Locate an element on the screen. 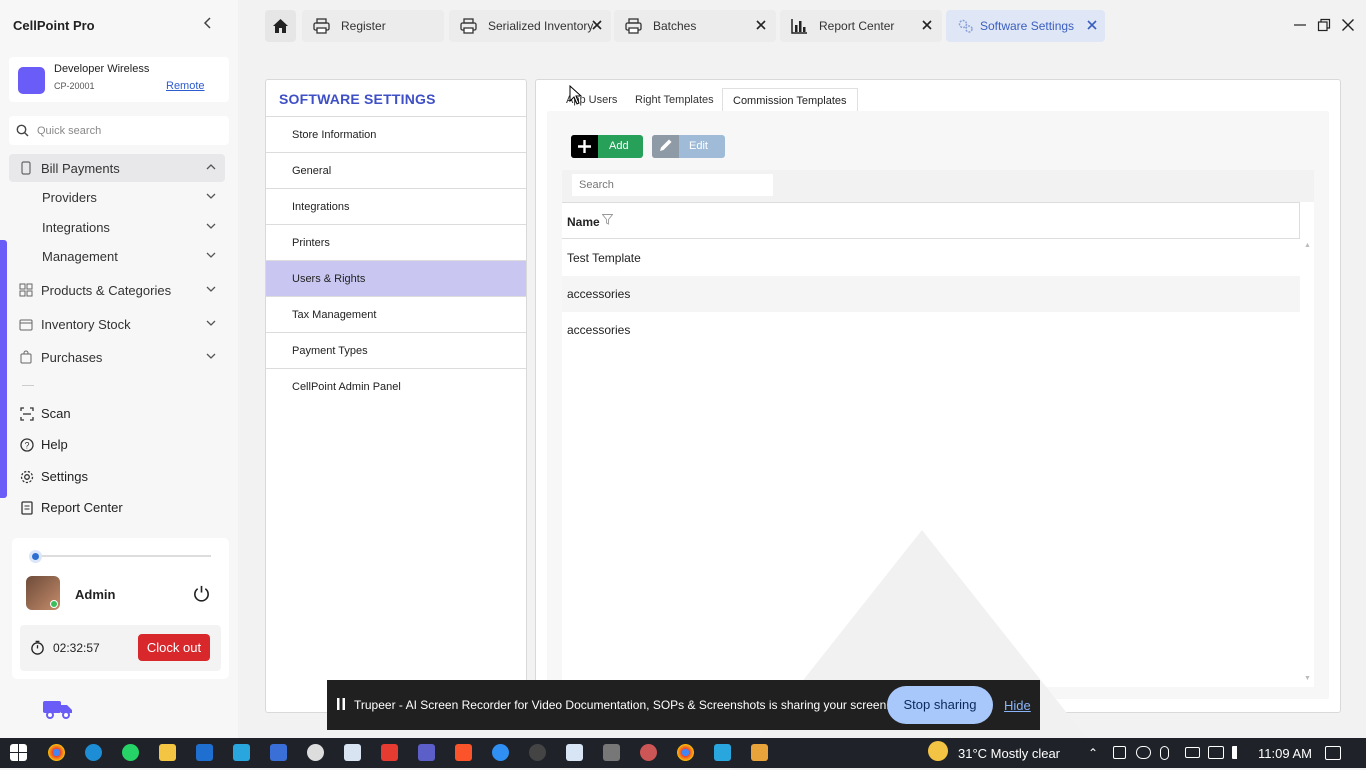 The height and width of the screenshot is (770, 1366). settings-item-admin-panel: CellPoint Admin Panel is located at coordinates (396, 386).